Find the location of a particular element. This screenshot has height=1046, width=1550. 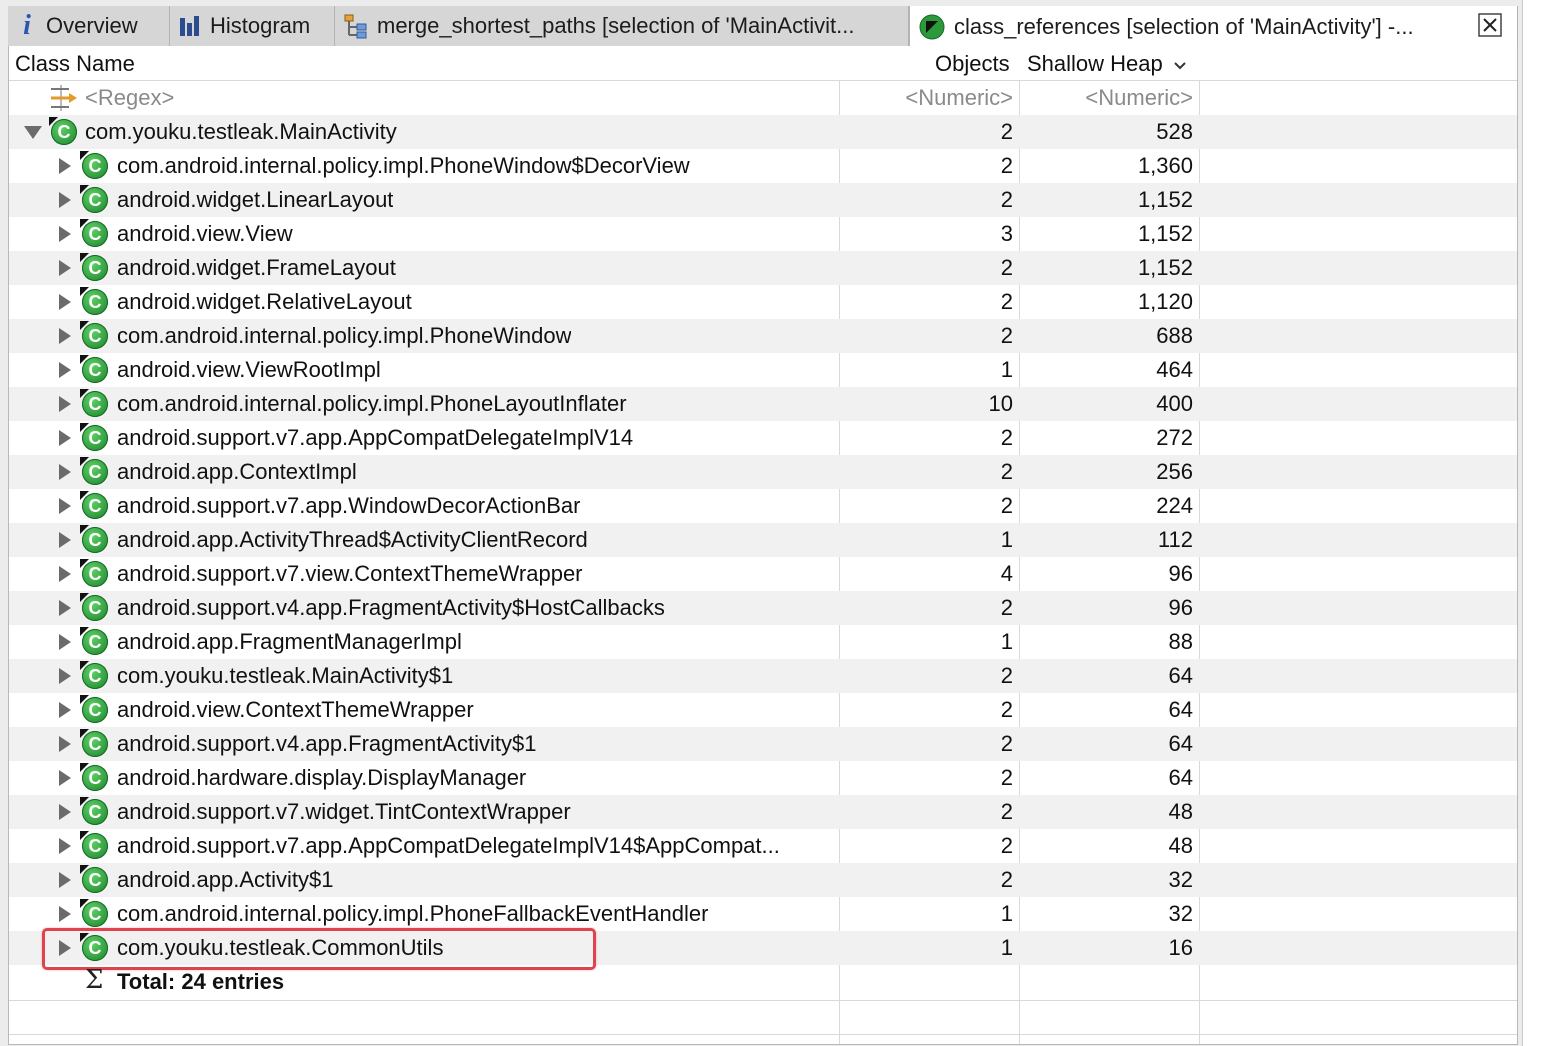

table-row: Candroid.app.ContextImpl 2 256 is located at coordinates (763, 472).